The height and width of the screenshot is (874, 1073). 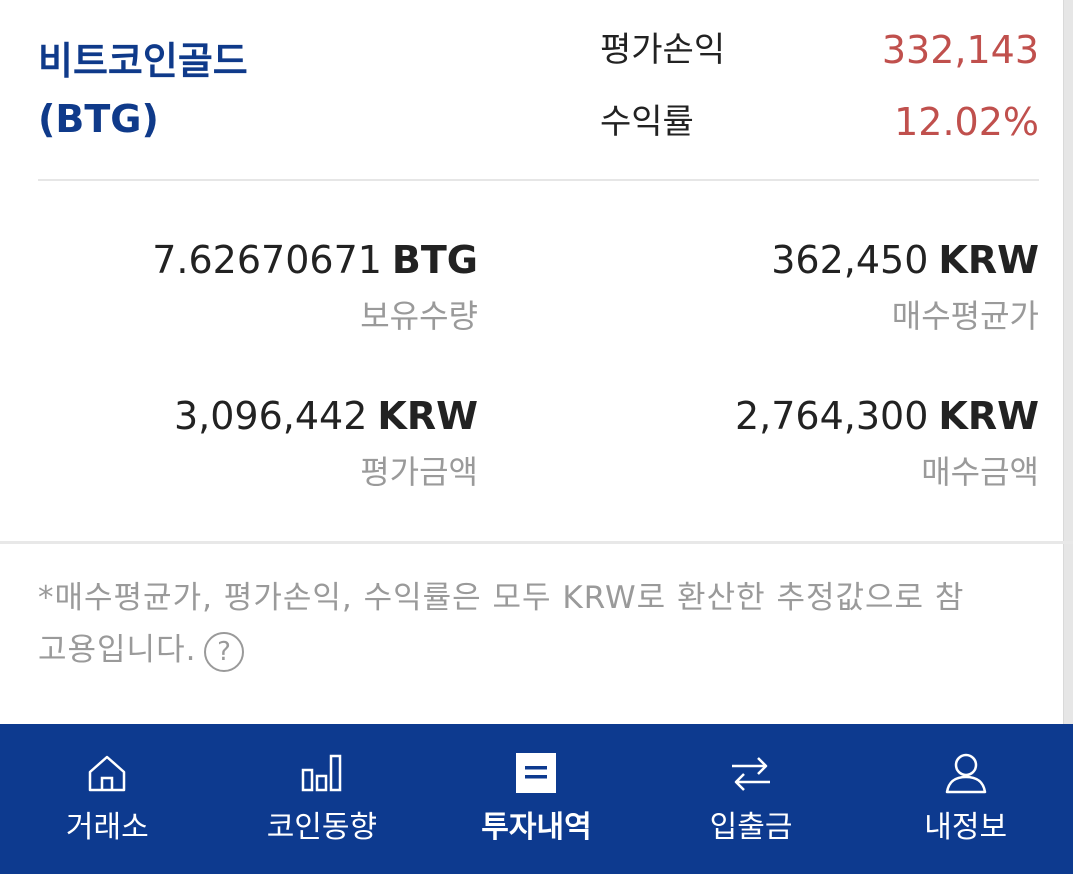 What do you see at coordinates (751, 774) in the screenshot?
I see `transfer-icon` at bounding box center [751, 774].